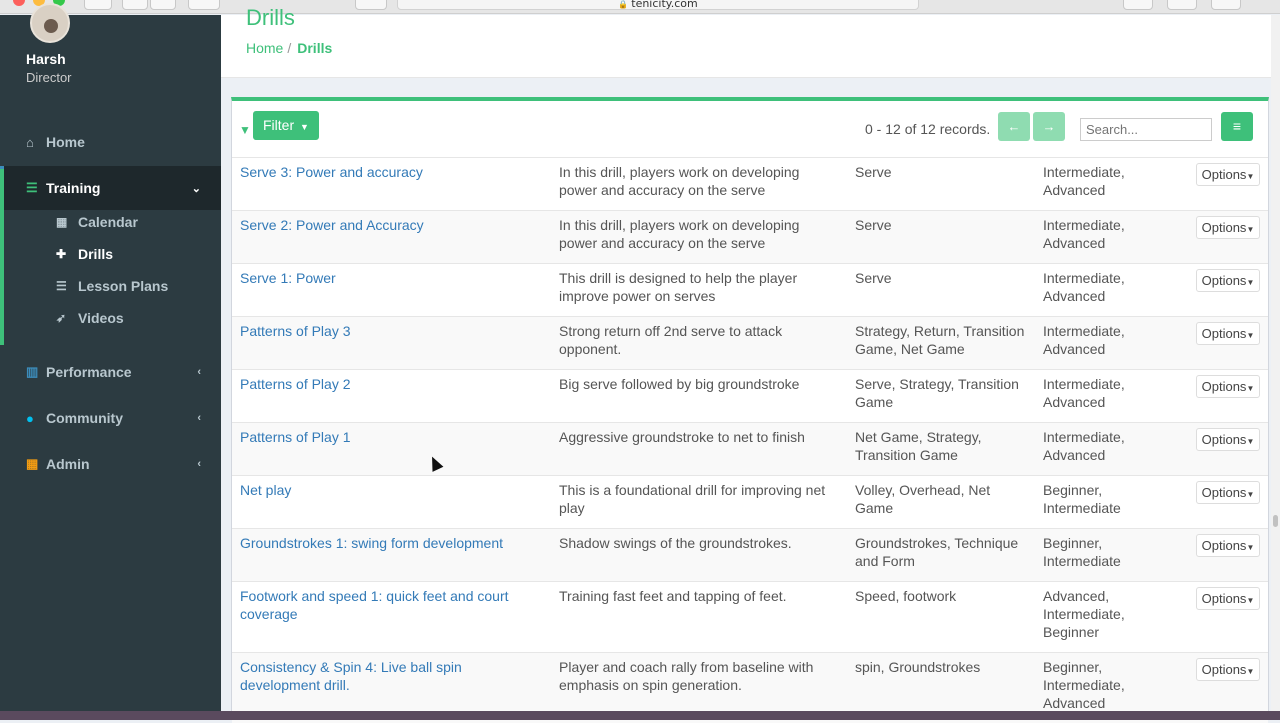 Image resolution: width=1280 pixels, height=723 pixels. What do you see at coordinates (68, 464) in the screenshot?
I see `sidebar-item-label: Admin` at bounding box center [68, 464].